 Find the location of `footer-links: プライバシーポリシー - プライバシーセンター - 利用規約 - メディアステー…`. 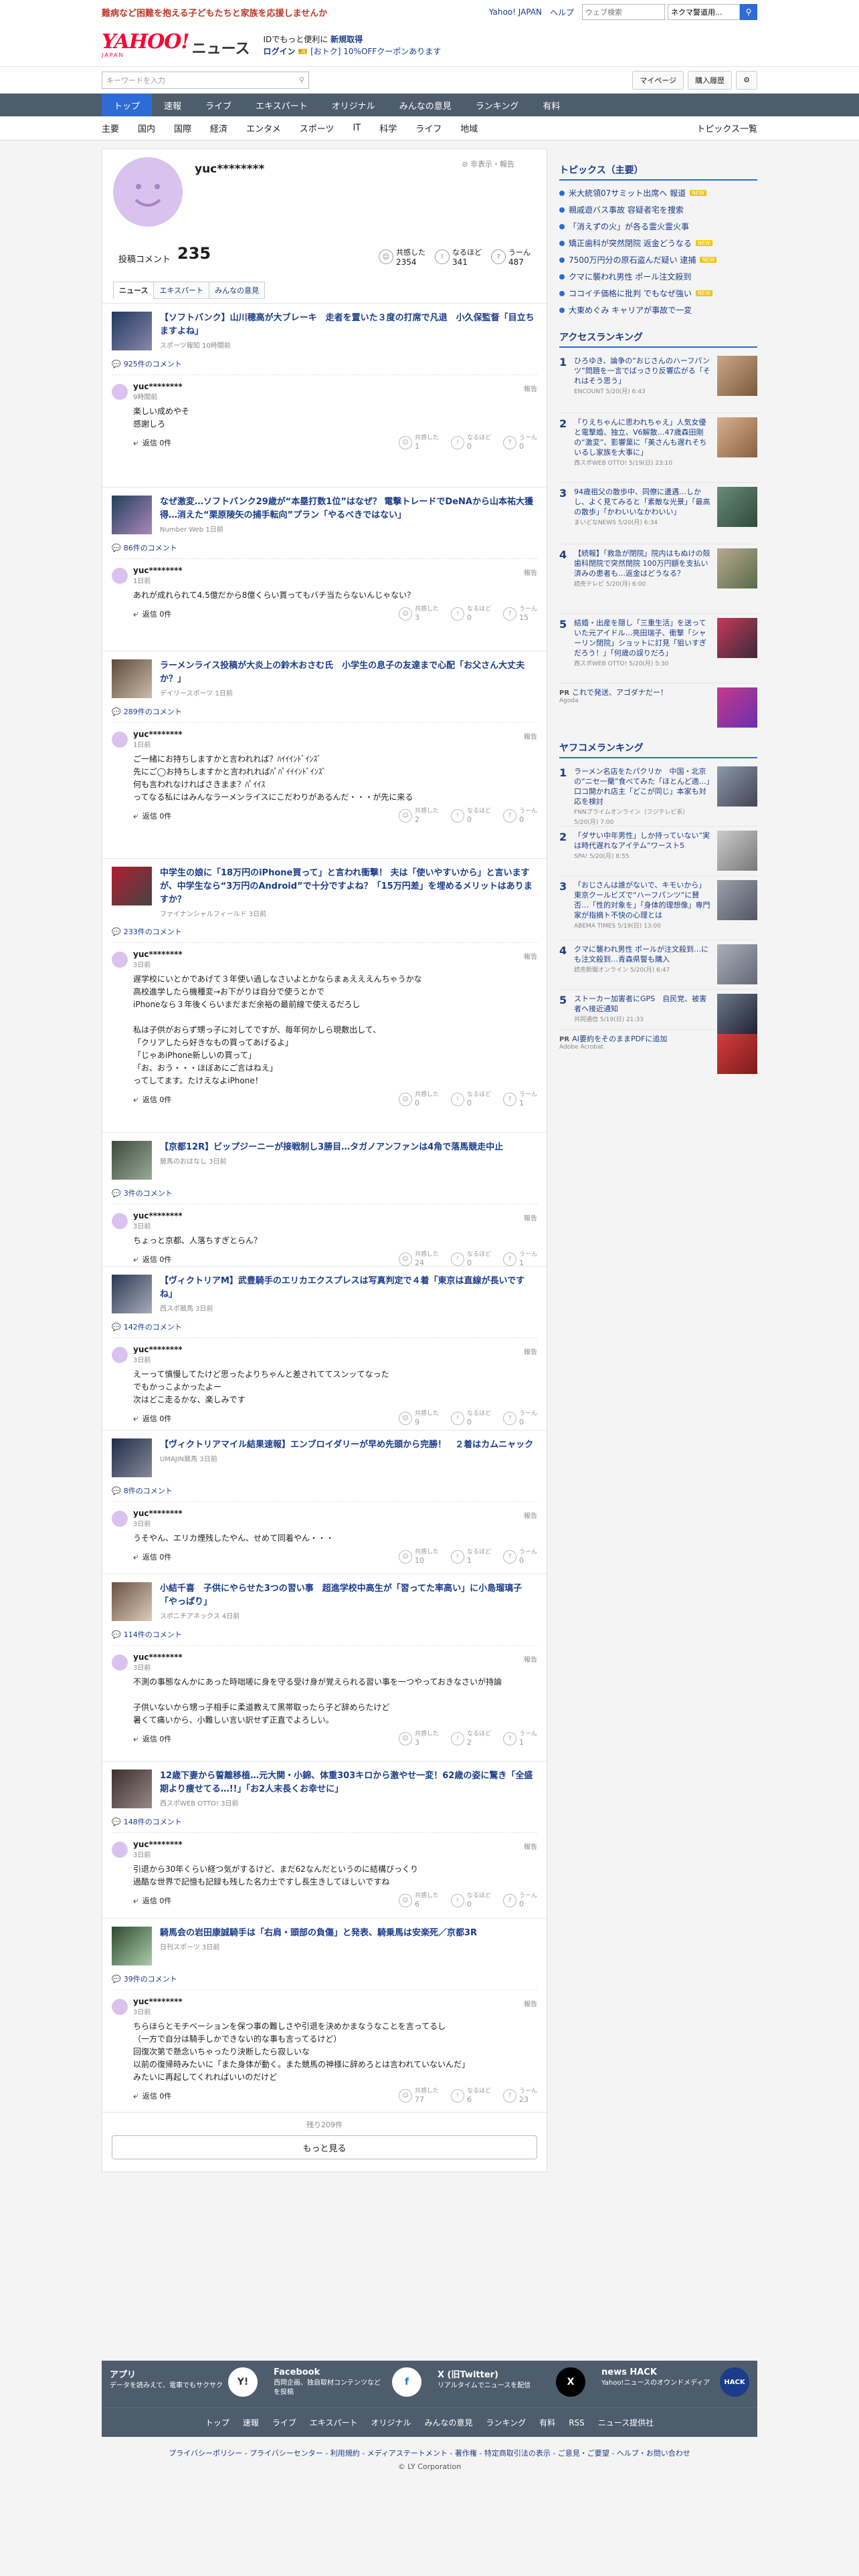

footer-links: プライバシーポリシー - プライバシーセンター - 利用規約 - メディアステー… is located at coordinates (429, 2453).